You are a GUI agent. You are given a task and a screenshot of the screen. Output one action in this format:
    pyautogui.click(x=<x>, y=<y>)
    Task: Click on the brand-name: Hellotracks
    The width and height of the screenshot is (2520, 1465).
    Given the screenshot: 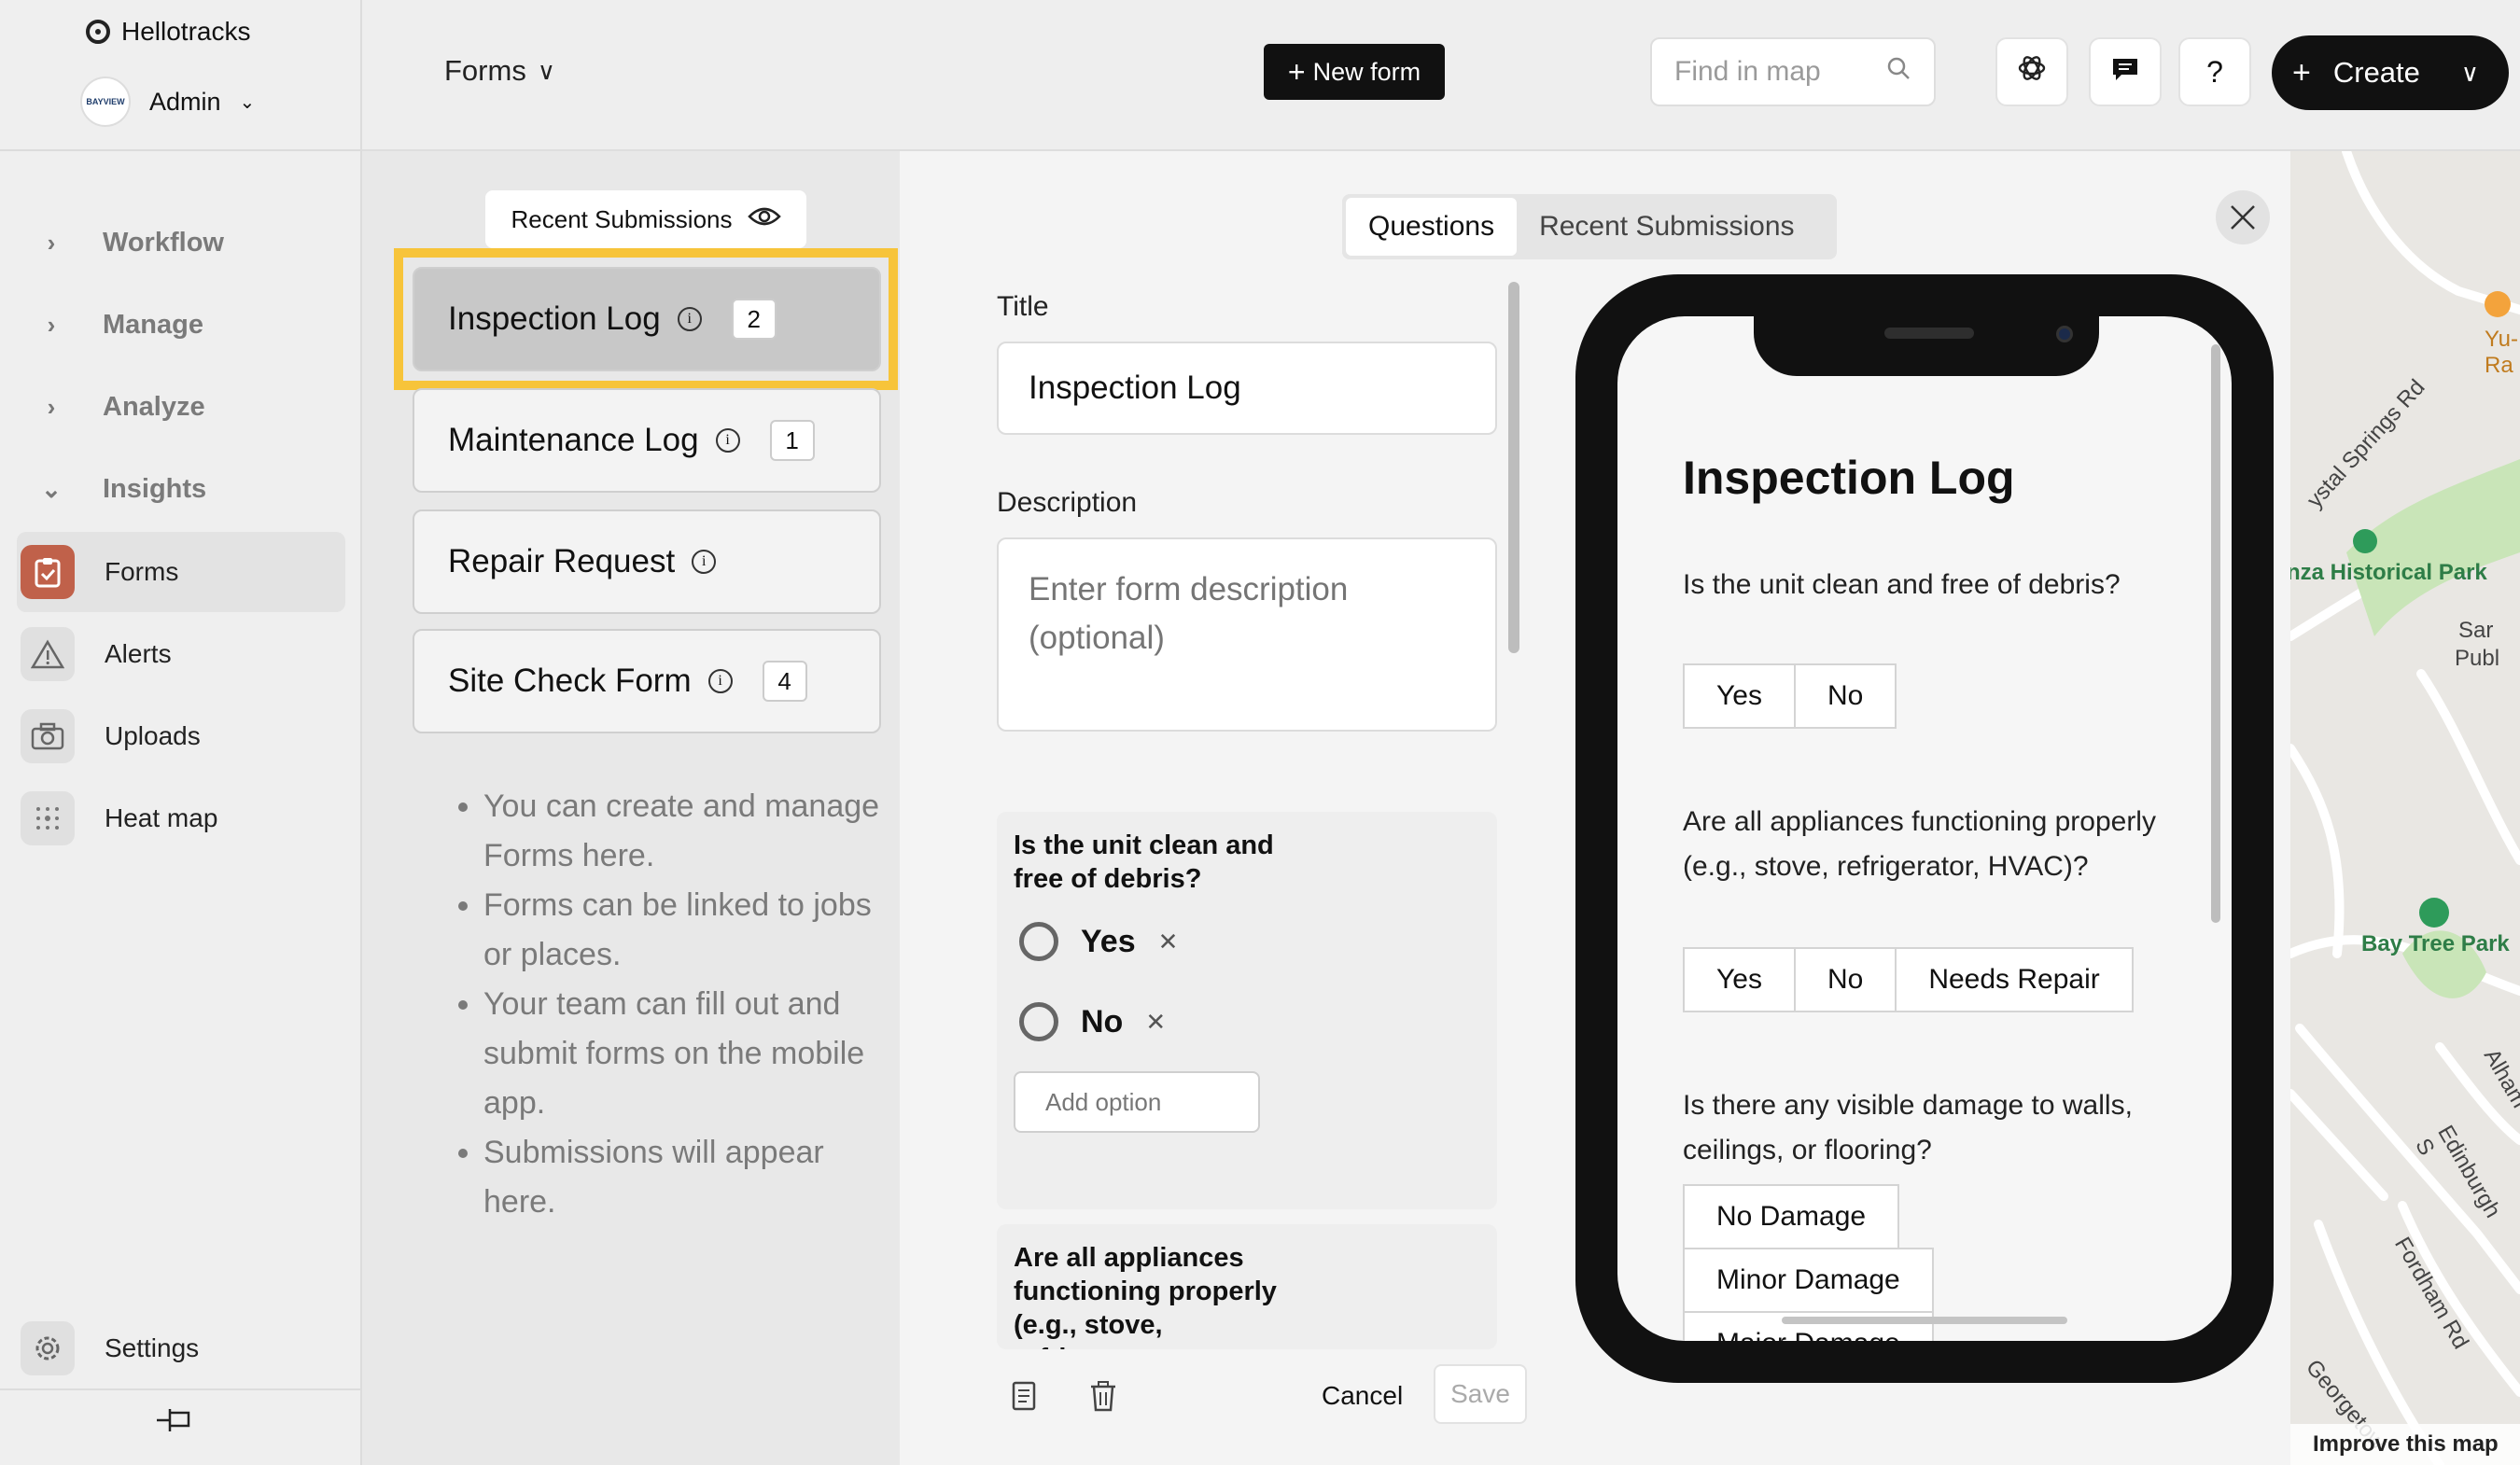 What is the action you would take?
    pyautogui.click(x=186, y=31)
    